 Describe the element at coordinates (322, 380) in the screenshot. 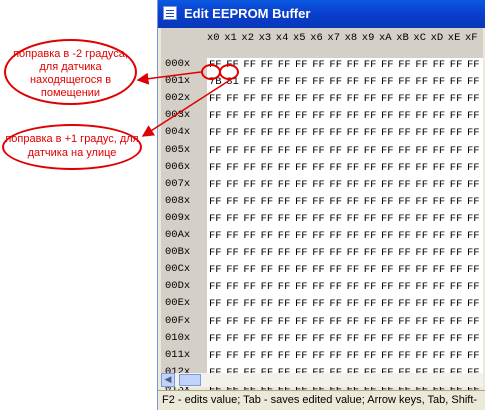

I see `horizontal-scrollbar: ◀` at that location.